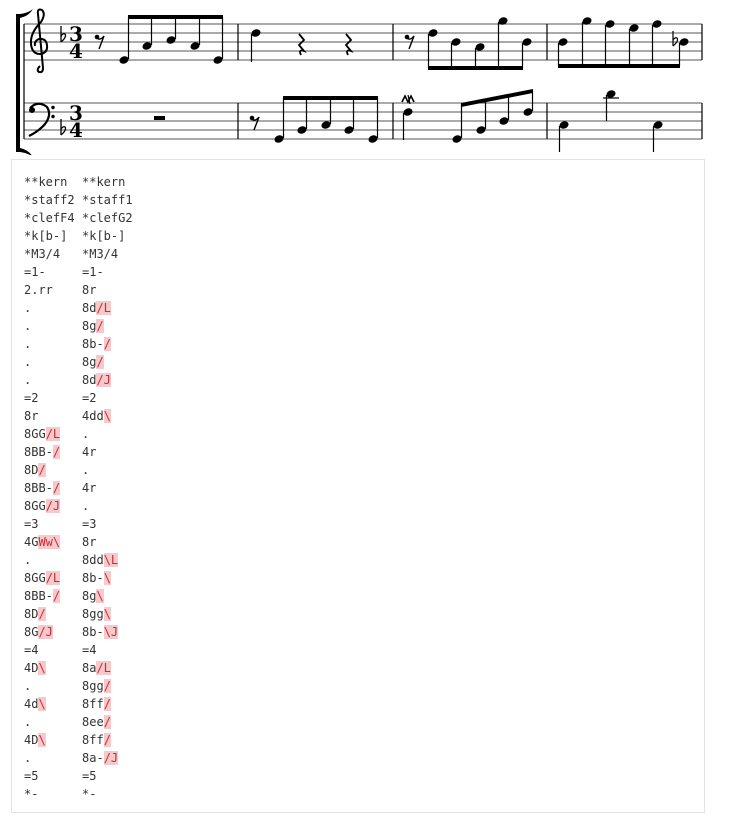  Describe the element at coordinates (89, 488) in the screenshot. I see `kern-token-text: 4r` at that location.